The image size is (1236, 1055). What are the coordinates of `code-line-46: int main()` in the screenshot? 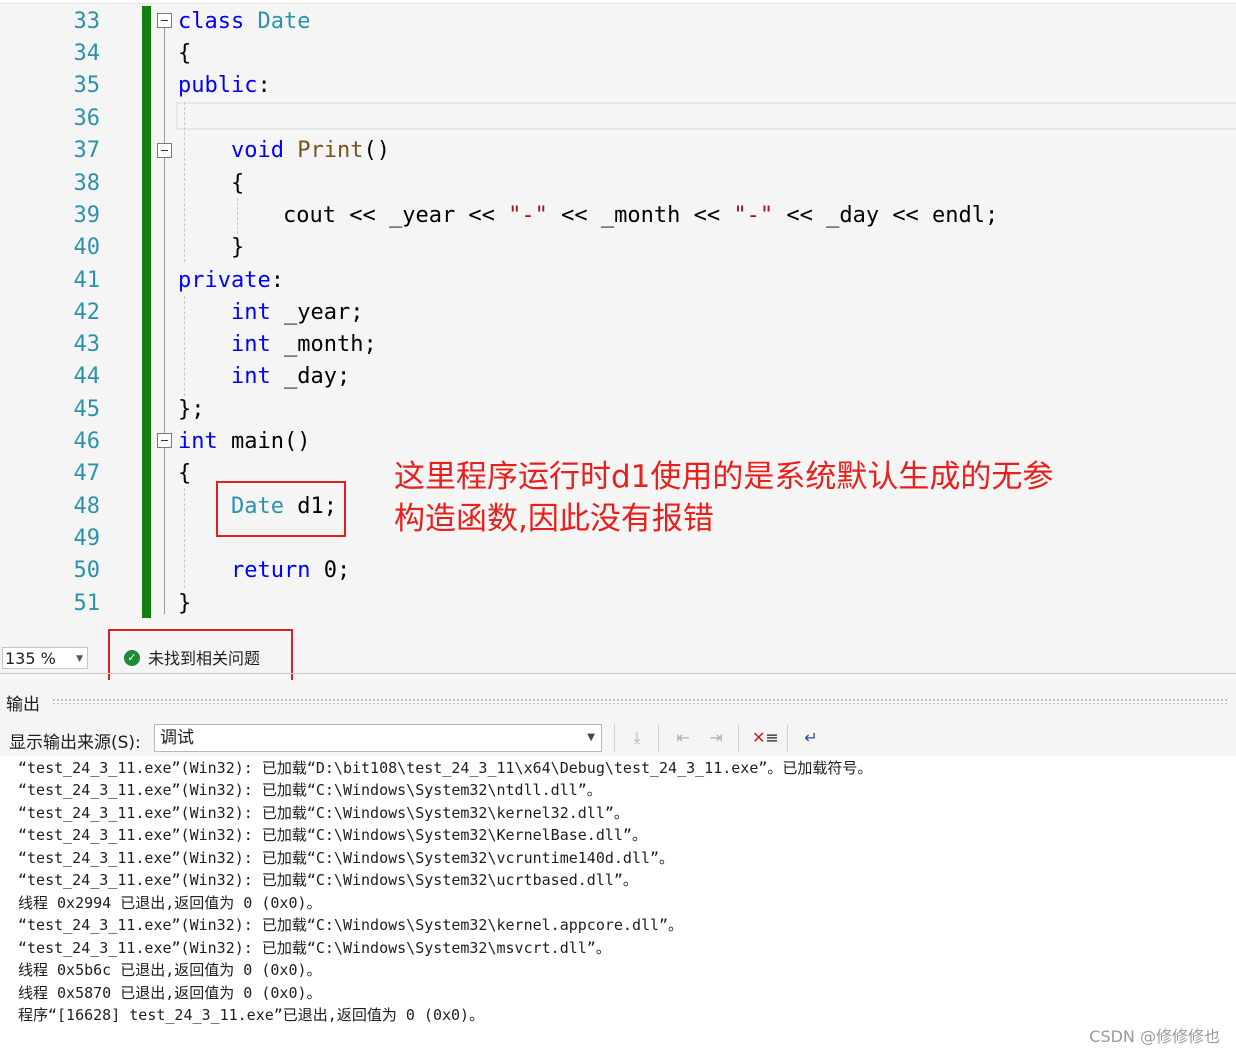 It's located at (244, 442).